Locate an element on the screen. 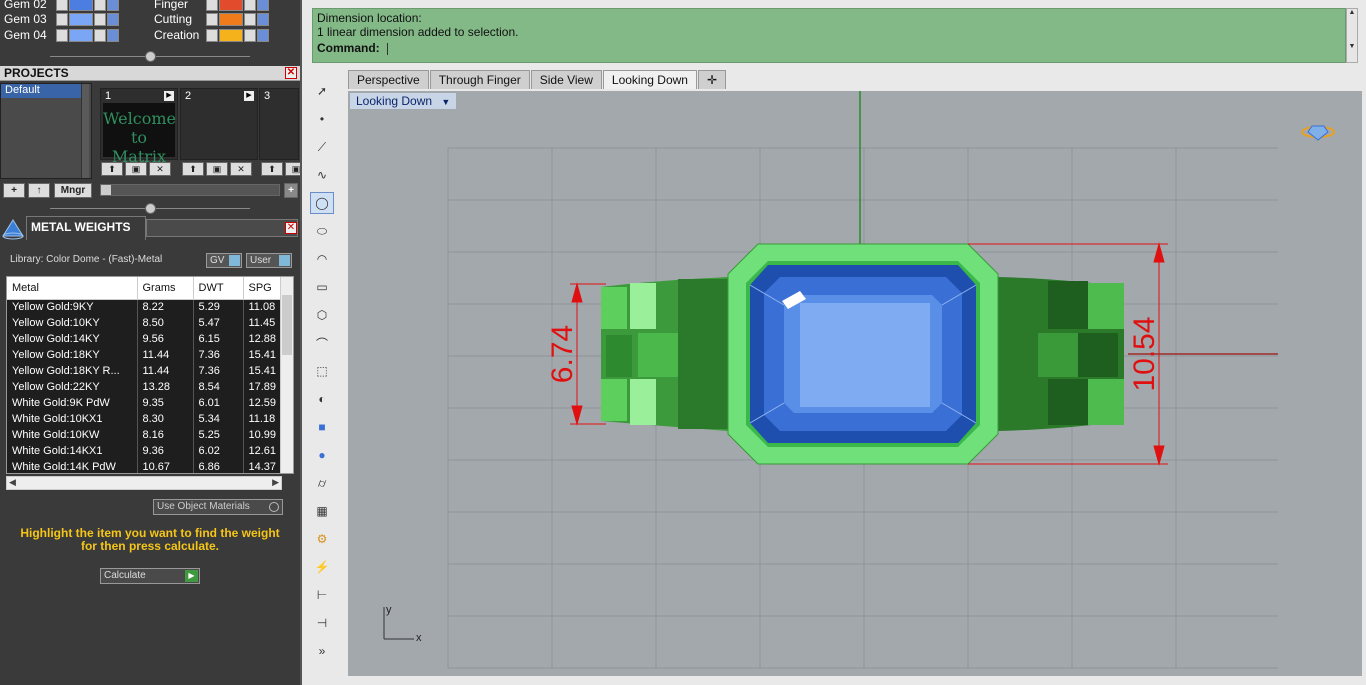 Image resolution: width=1366 pixels, height=685 pixels. column-header: Metal is located at coordinates (72, 288).